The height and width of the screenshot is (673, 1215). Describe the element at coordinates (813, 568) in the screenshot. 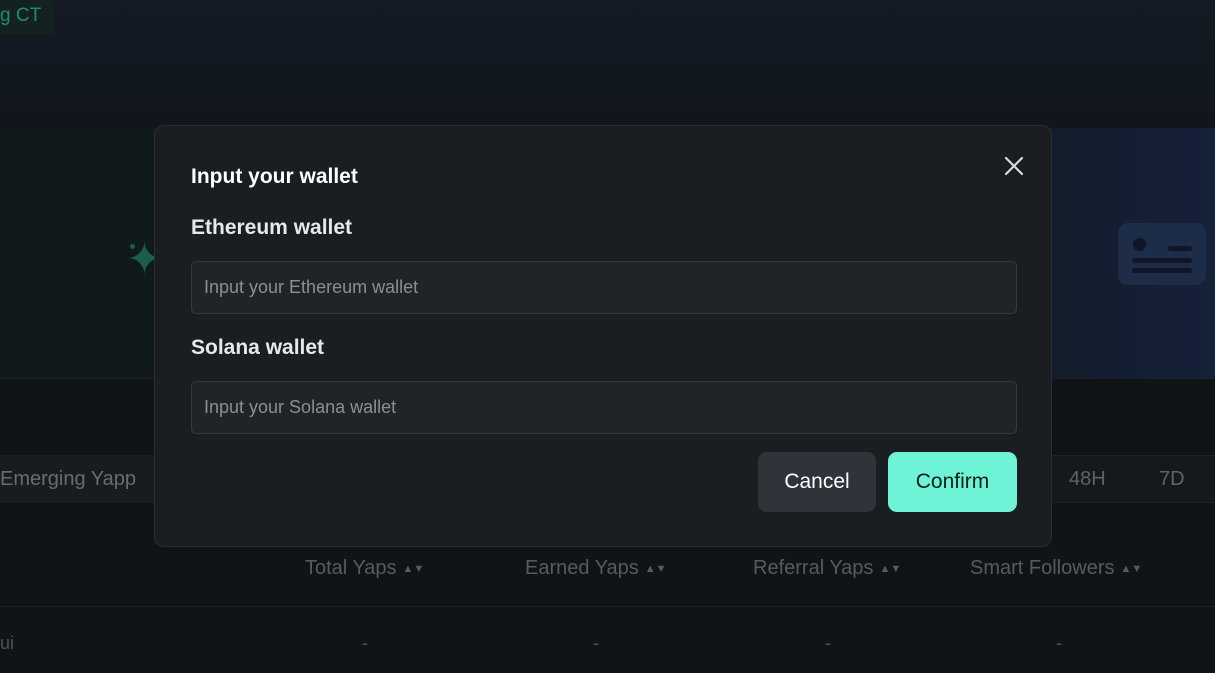

I see `column-header-label: Referral Yaps` at that location.